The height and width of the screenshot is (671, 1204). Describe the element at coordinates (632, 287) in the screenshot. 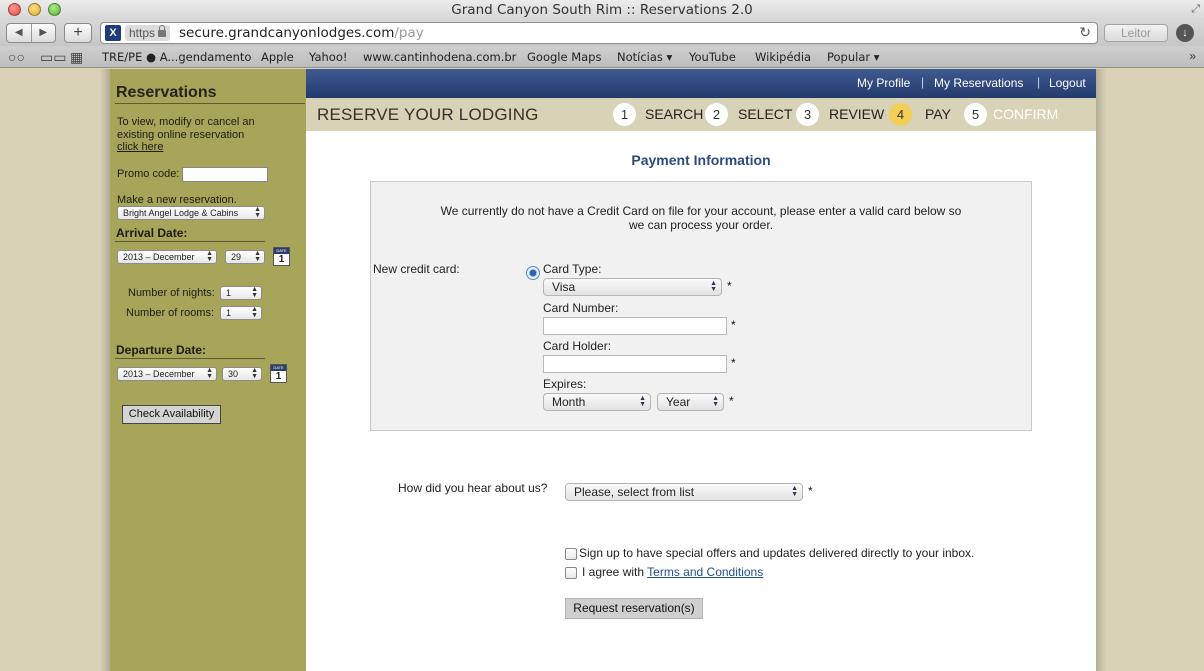

I see `card-type-select: Visa ▲ ▼` at that location.